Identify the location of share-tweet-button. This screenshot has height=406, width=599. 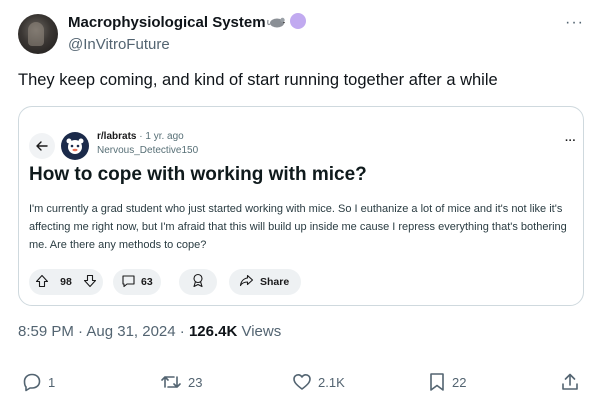
(570, 382).